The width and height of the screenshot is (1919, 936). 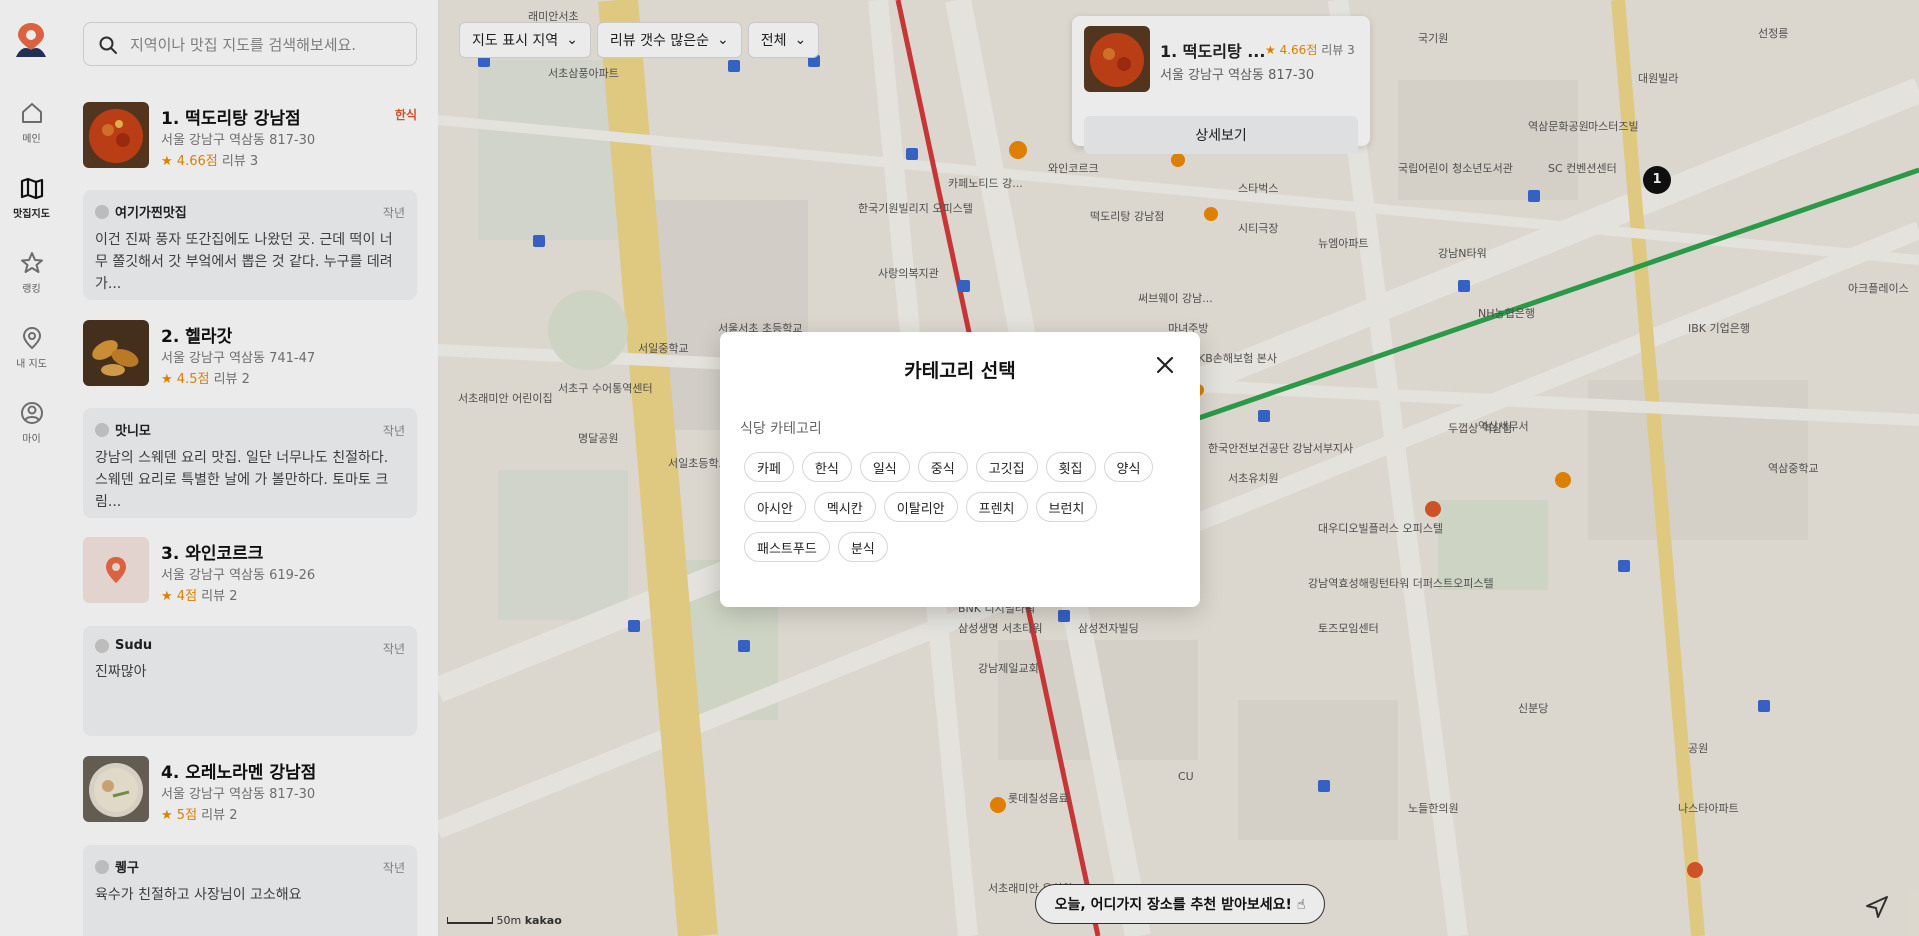 I want to click on category-chip: 멕시칸, so click(x=844, y=507).